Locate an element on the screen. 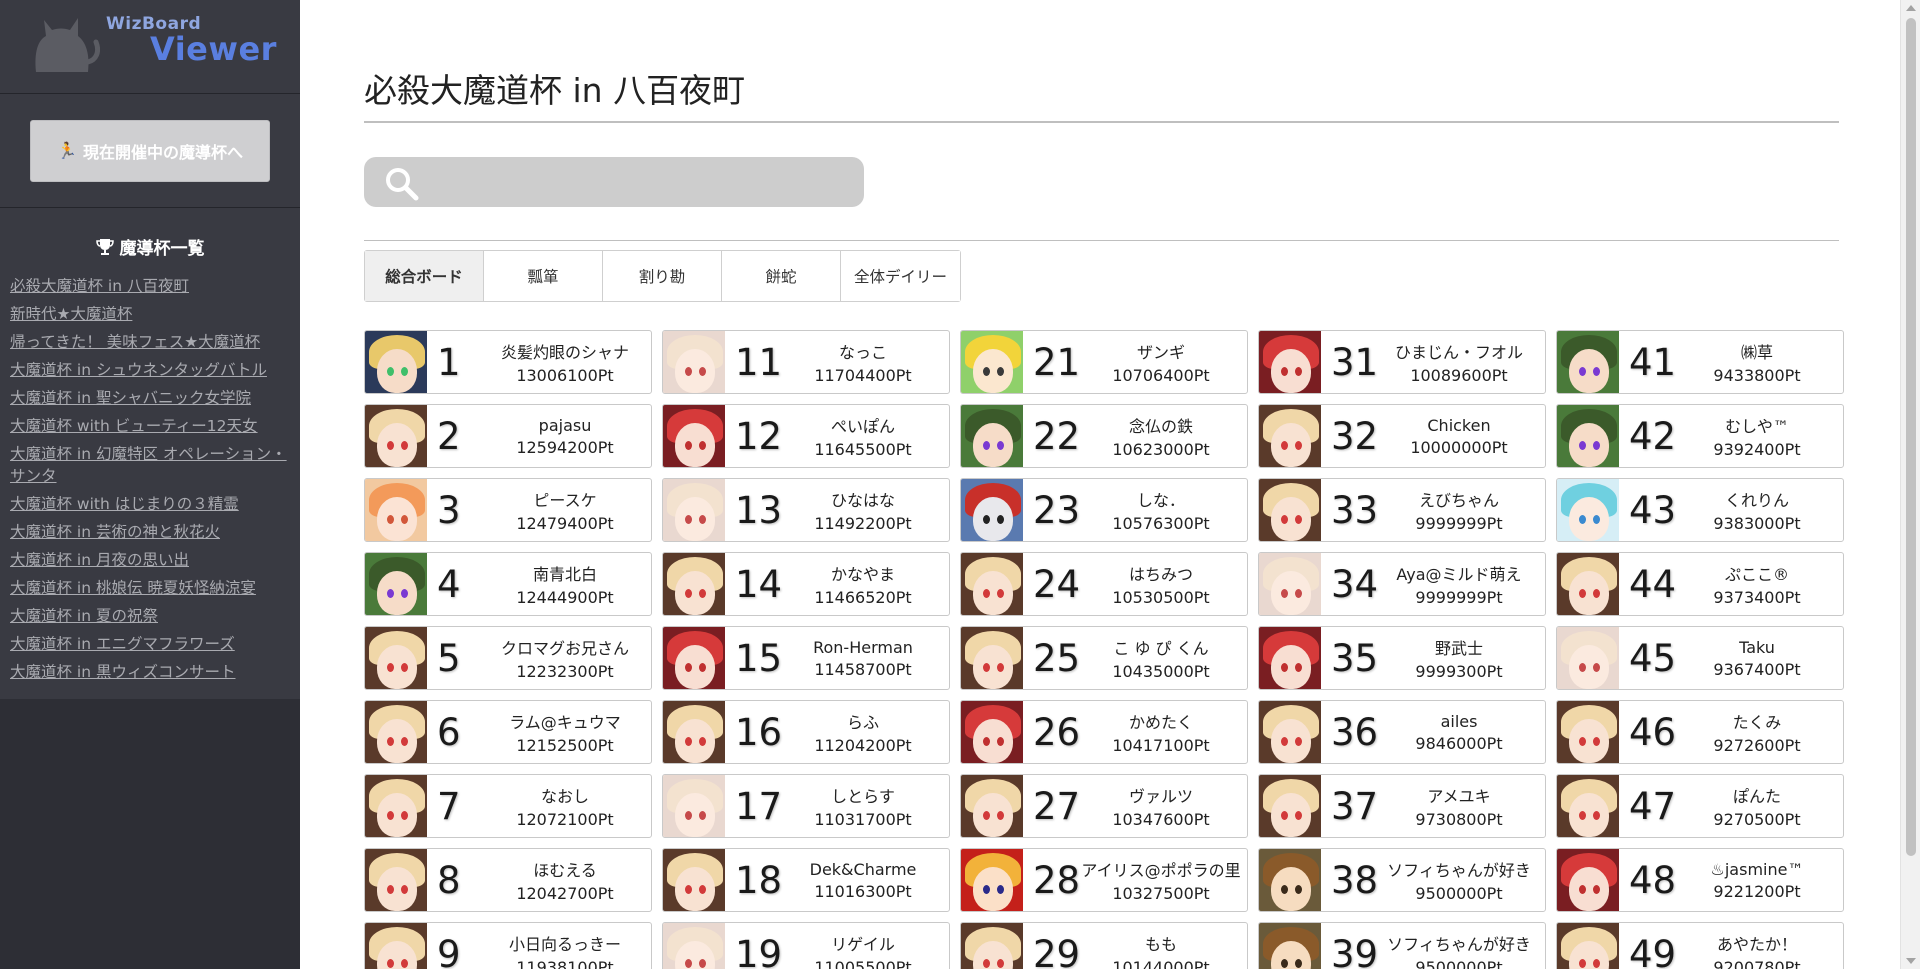 This screenshot has height=969, width=1920. ranking-card: 29 もも 10144000Pt is located at coordinates (1104, 945).